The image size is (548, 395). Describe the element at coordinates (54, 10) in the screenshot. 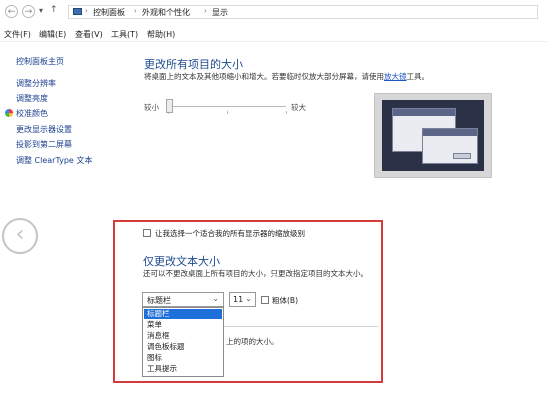

I see `up-icon: ↑` at that location.